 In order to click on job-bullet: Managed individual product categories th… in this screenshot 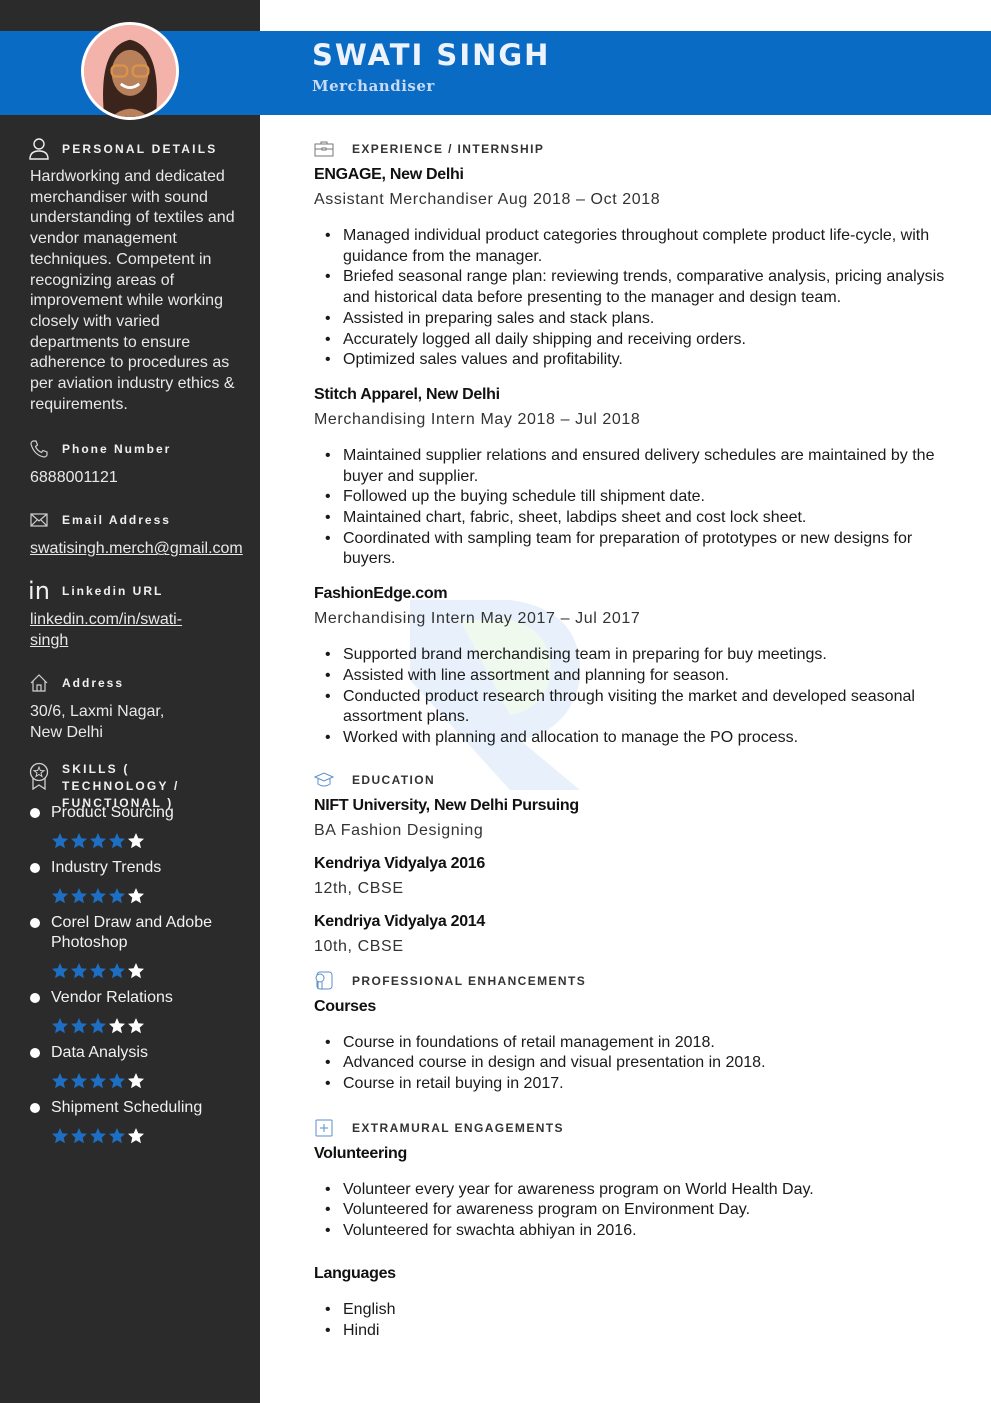, I will do `click(639, 246)`.